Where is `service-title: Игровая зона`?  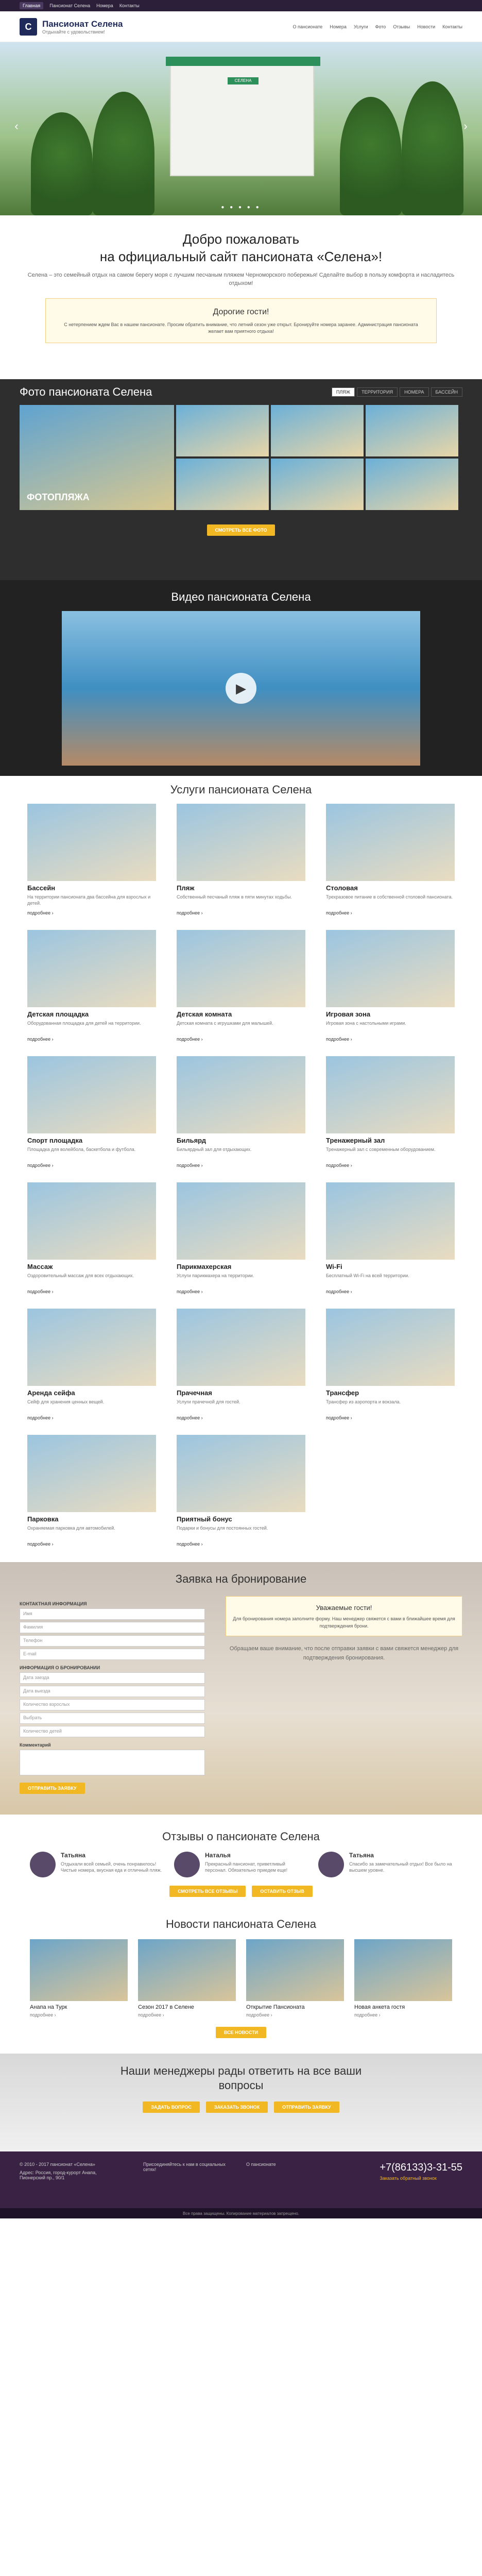
service-title: Игровая зона is located at coordinates (390, 1014).